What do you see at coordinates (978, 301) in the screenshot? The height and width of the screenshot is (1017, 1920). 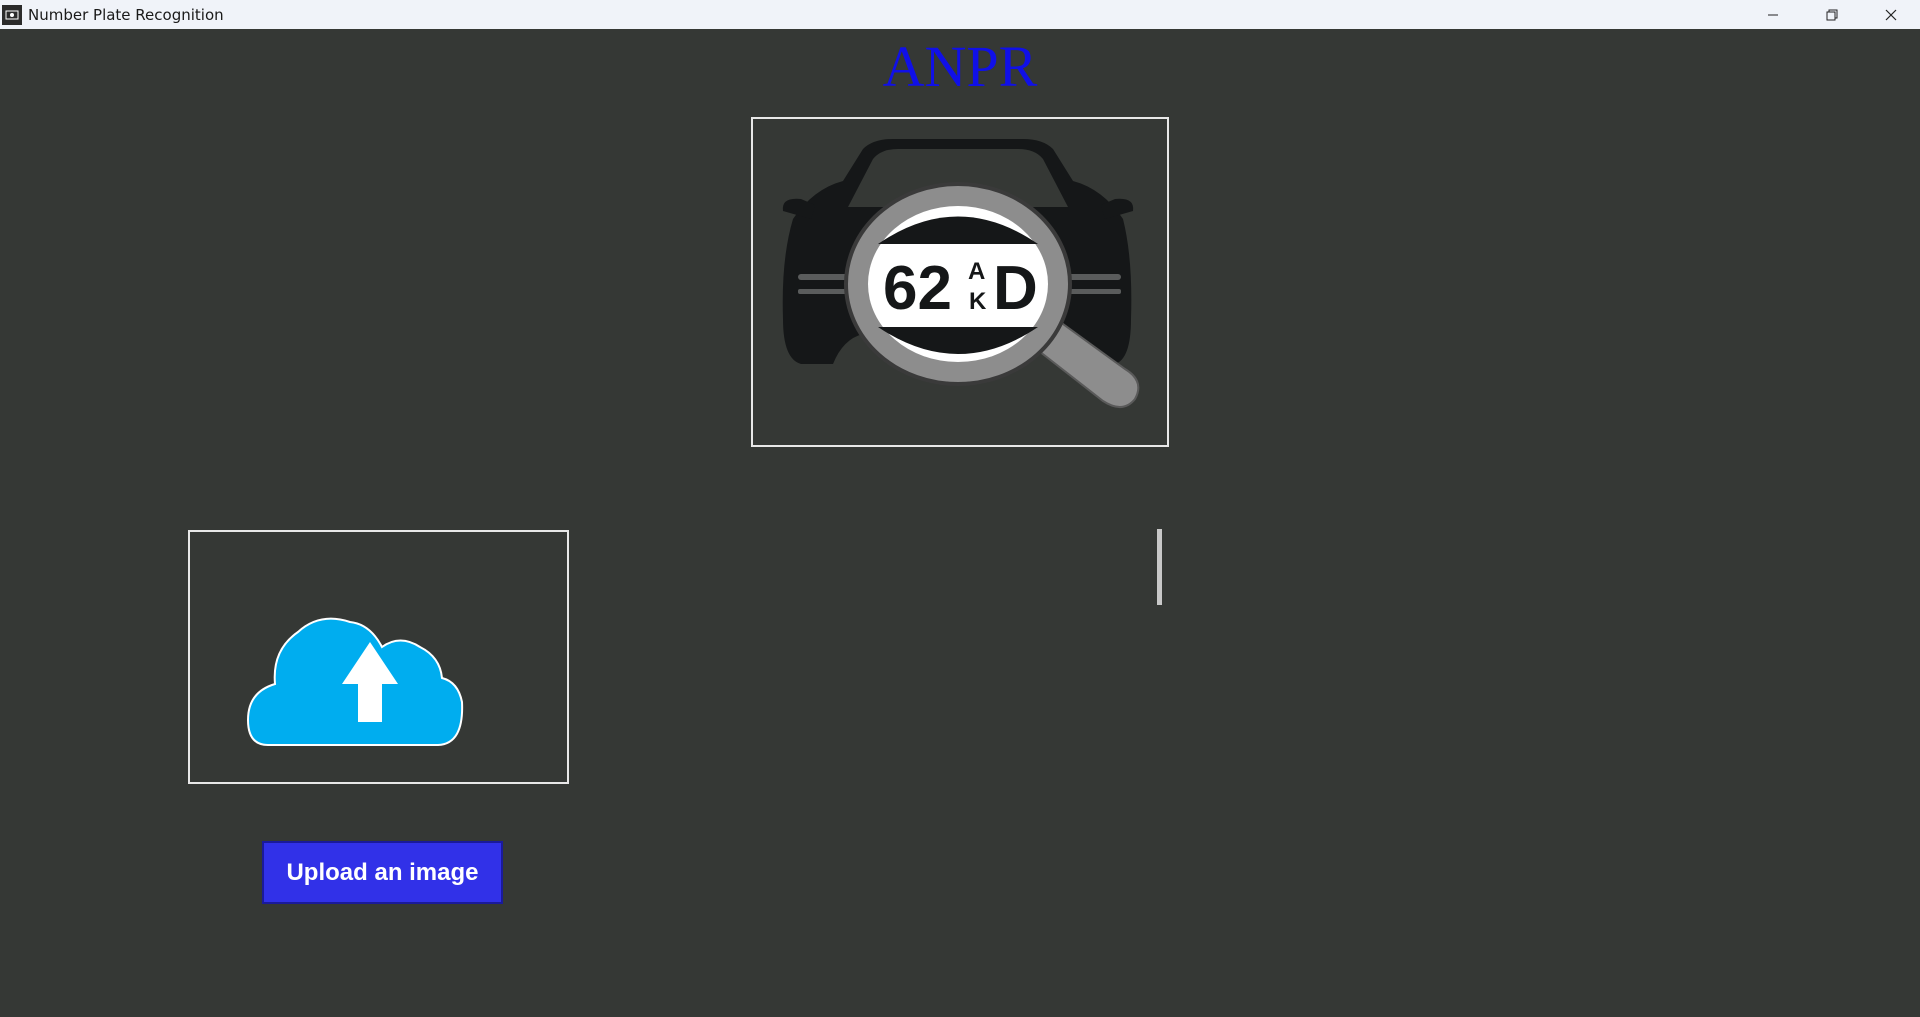 I see `plate-letter-bottom: K` at bounding box center [978, 301].